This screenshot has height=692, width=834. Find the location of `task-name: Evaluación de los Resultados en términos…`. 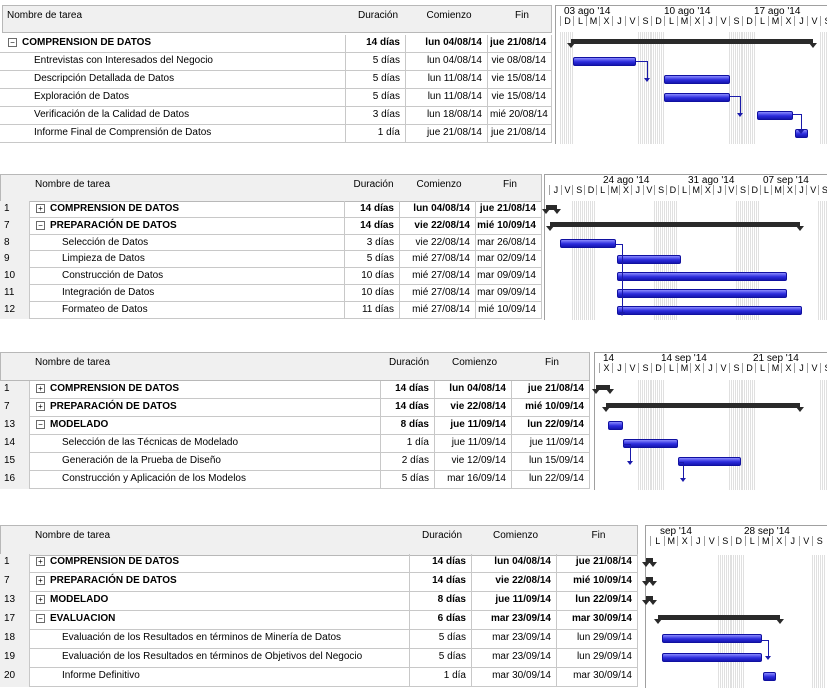

task-name: Evaluación de los Resultados en términos… is located at coordinates (220, 639).